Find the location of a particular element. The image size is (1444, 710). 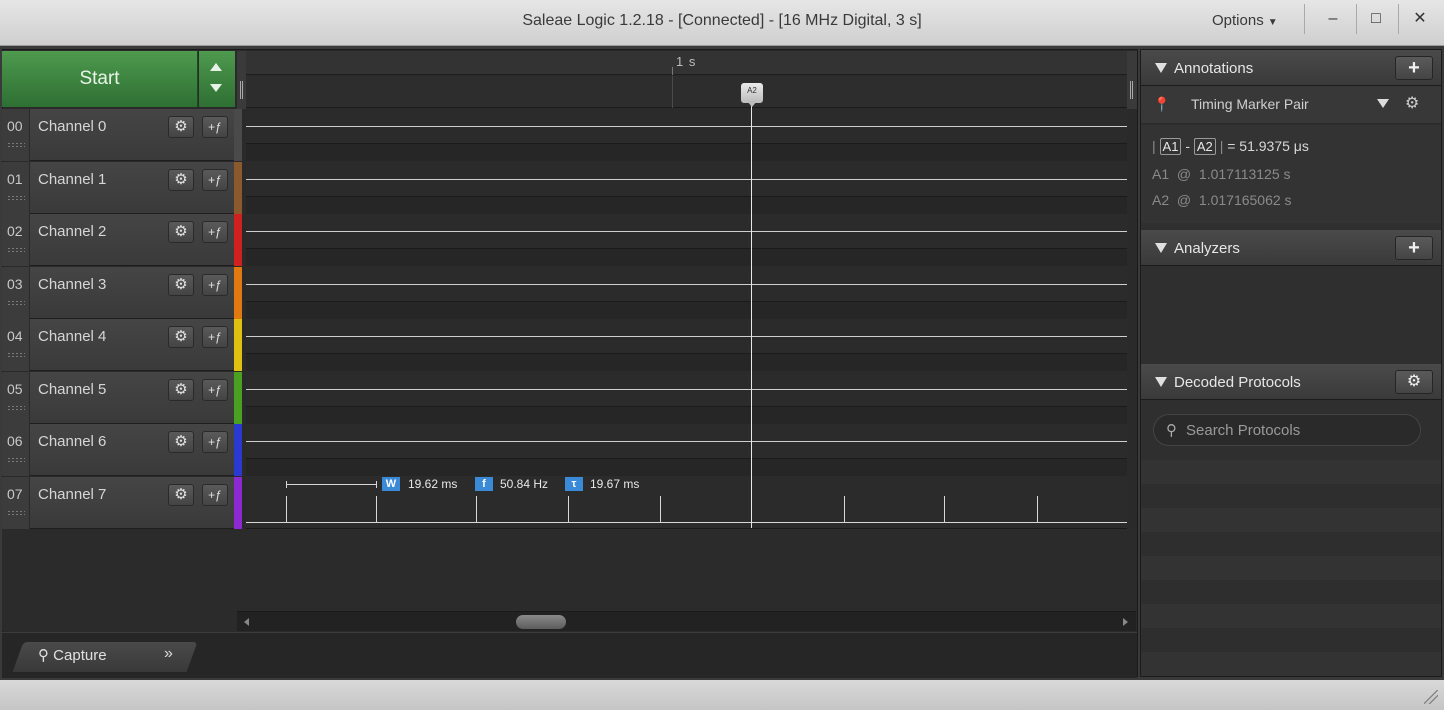

timing-marker-pair-row: 📍 Timing Marker Pair ⚙ is located at coordinates (1291, 105).